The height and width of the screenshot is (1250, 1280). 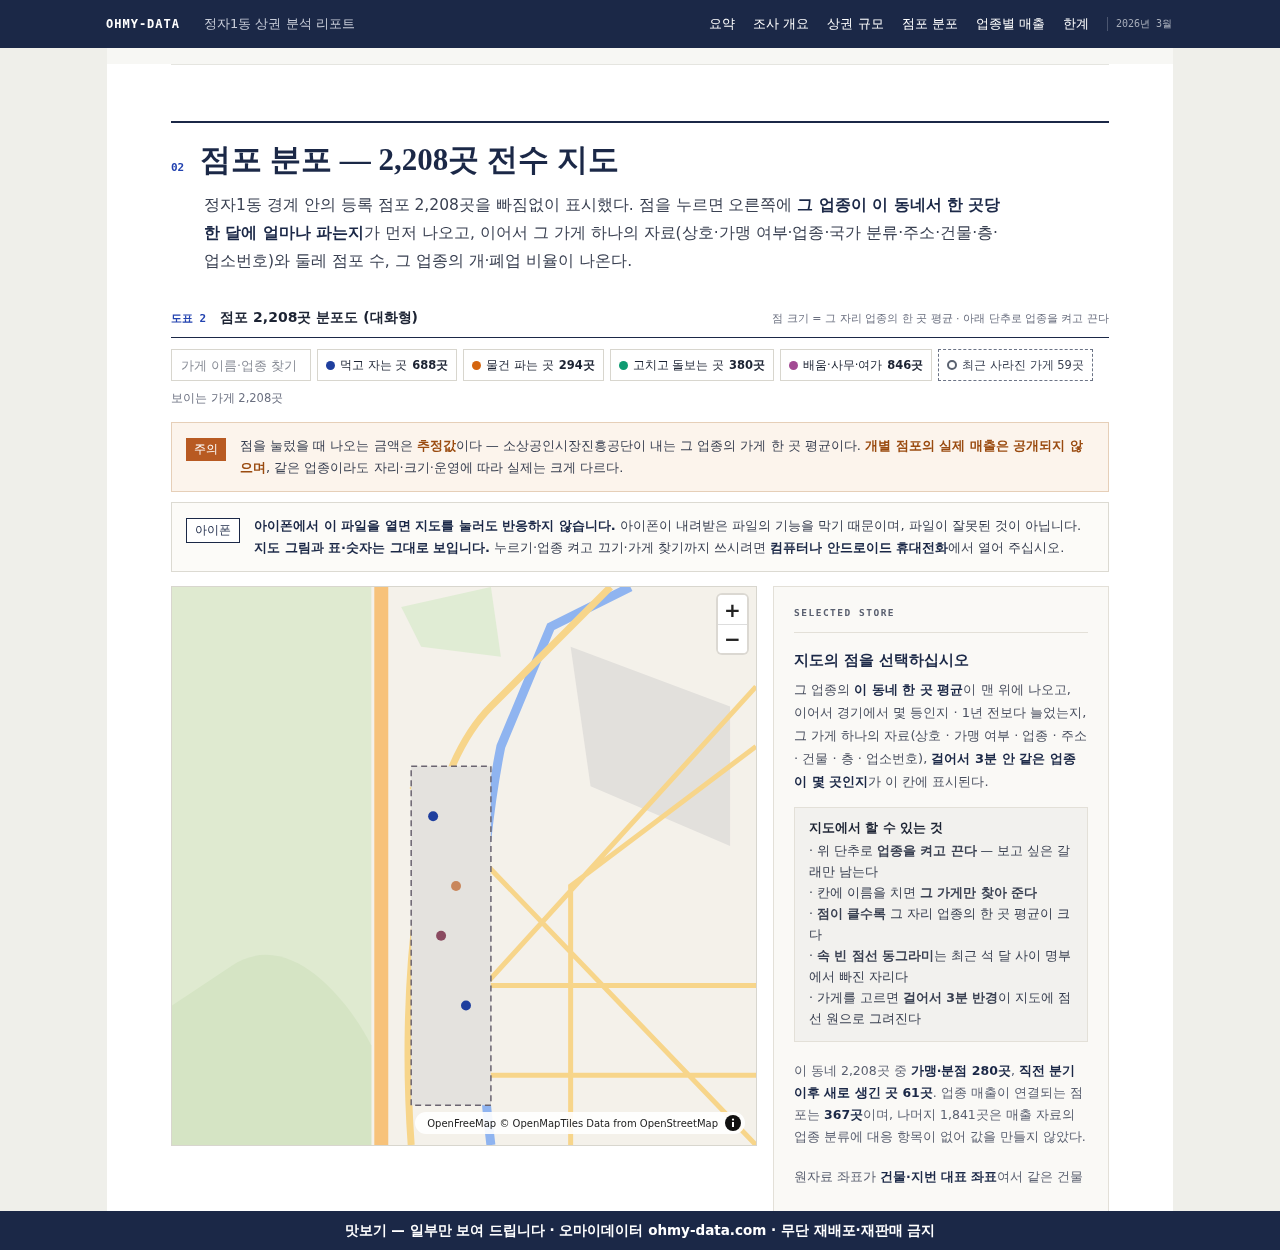 What do you see at coordinates (178, 167) in the screenshot?
I see `section-number: 02` at bounding box center [178, 167].